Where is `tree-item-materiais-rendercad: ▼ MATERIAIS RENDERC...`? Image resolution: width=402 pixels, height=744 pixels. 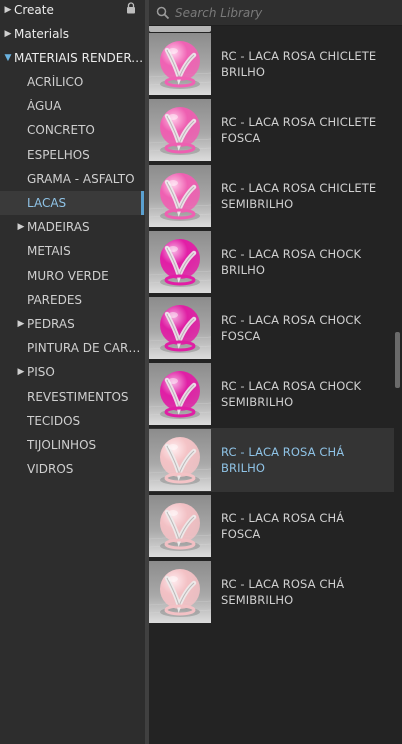
tree-item-materiais-rendercad: ▼ MATERIAIS RENDERC... is located at coordinates (72, 58).